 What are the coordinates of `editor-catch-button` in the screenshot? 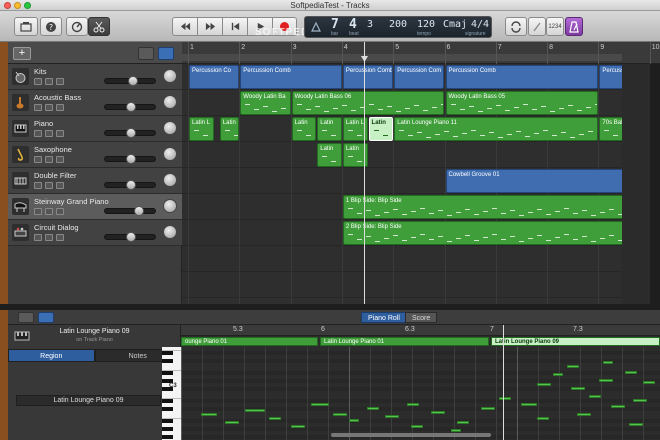 It's located at (26, 317).